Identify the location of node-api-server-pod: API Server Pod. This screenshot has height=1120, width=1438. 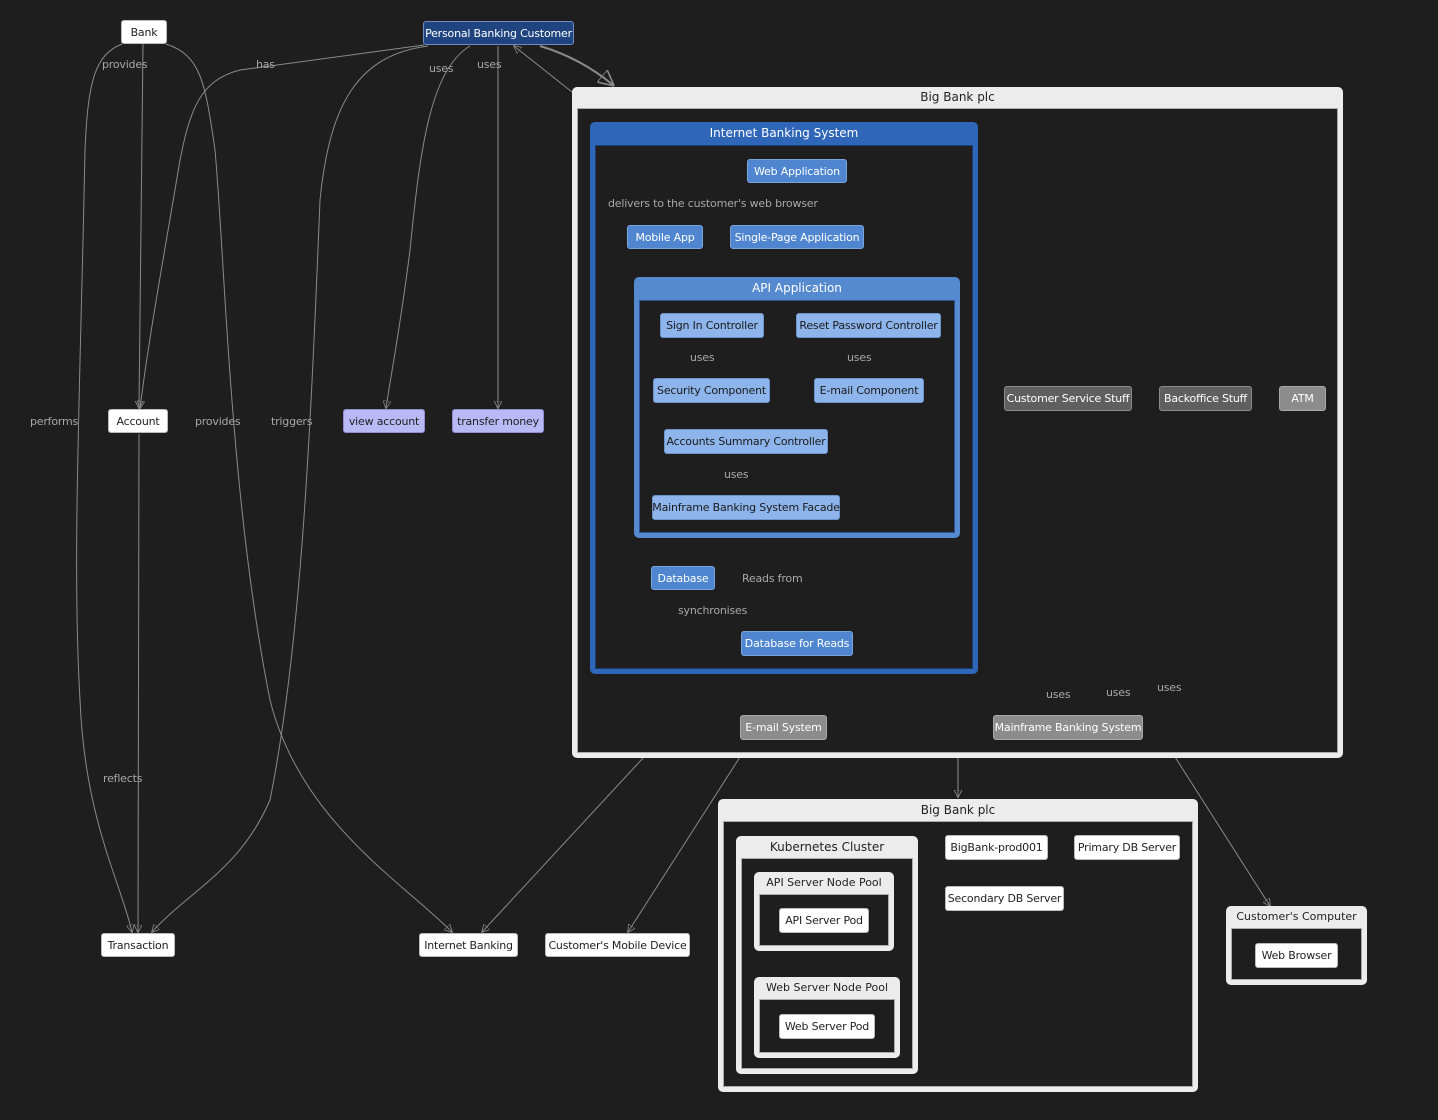
(824, 920).